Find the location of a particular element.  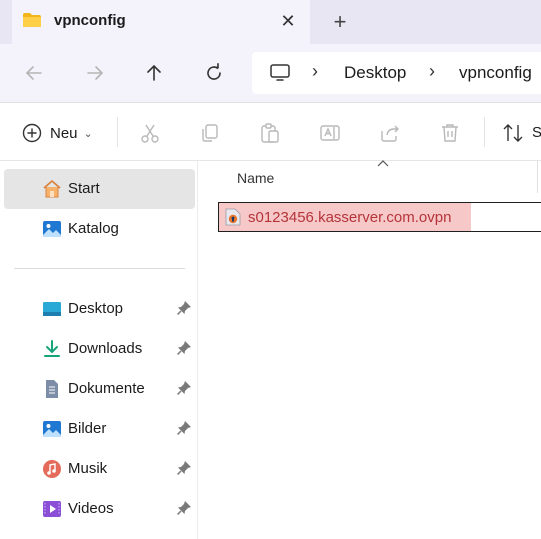

sidebar-label: Downloads is located at coordinates (105, 348).